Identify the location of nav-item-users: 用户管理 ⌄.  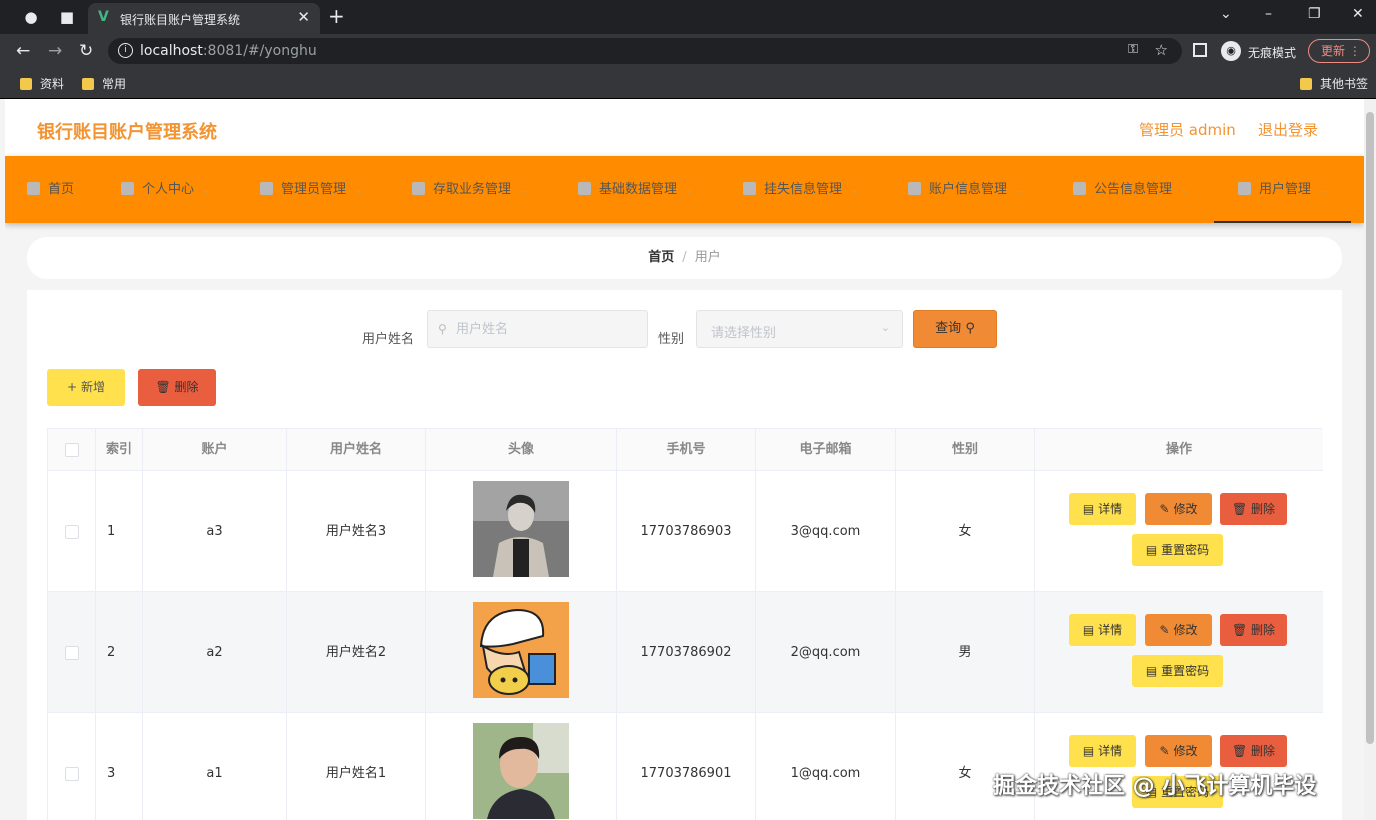
(1283, 189).